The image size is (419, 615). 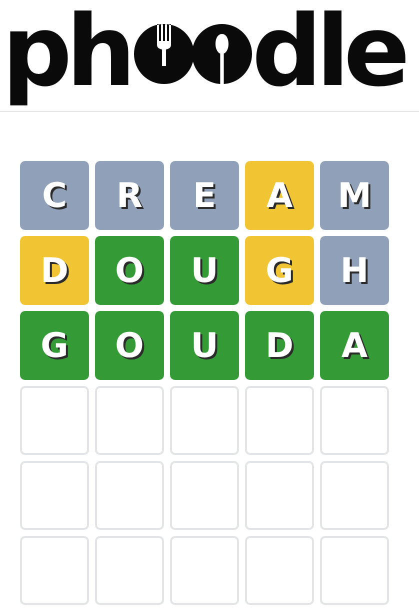 I want to click on logo-text: dle, so click(x=328, y=52).